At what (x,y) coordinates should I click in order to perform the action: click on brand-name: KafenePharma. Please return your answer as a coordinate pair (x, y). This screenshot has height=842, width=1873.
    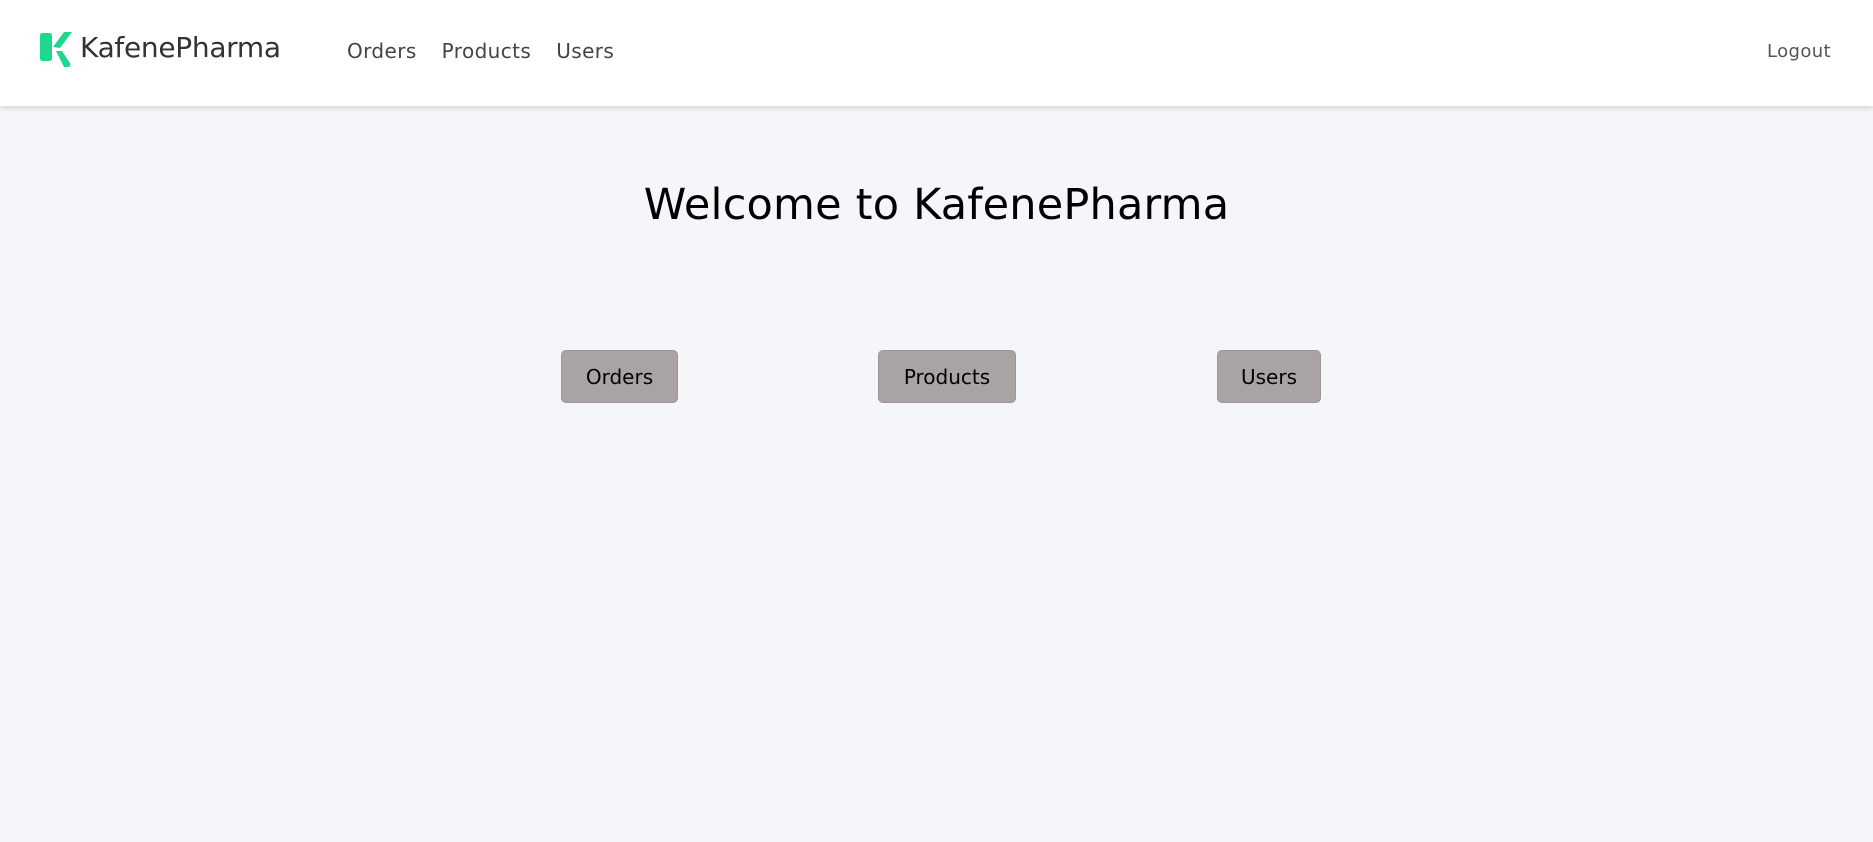
    Looking at the image, I should click on (180, 47).